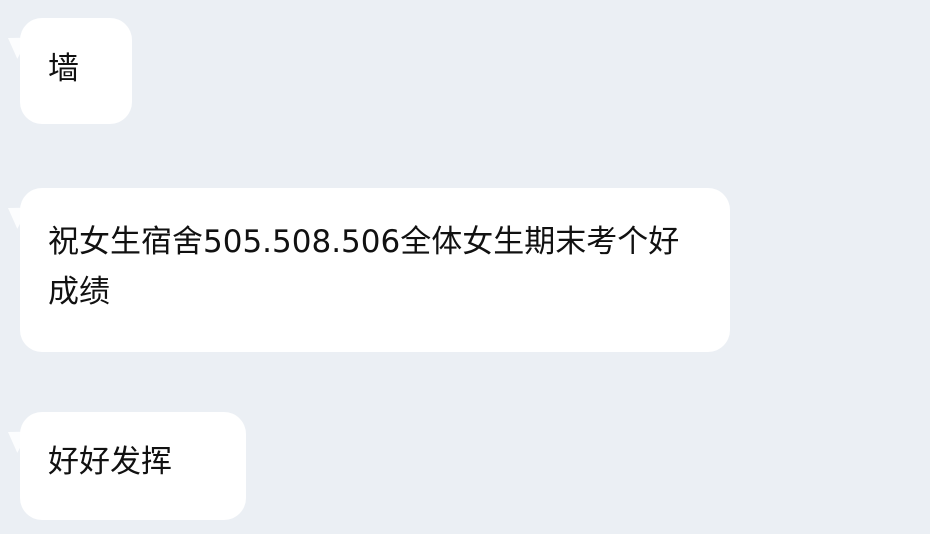  What do you see at coordinates (364, 267) in the screenshot?
I see `message-text: 祝女生宿舍505.508.506全体女生期末考个好成绩` at bounding box center [364, 267].